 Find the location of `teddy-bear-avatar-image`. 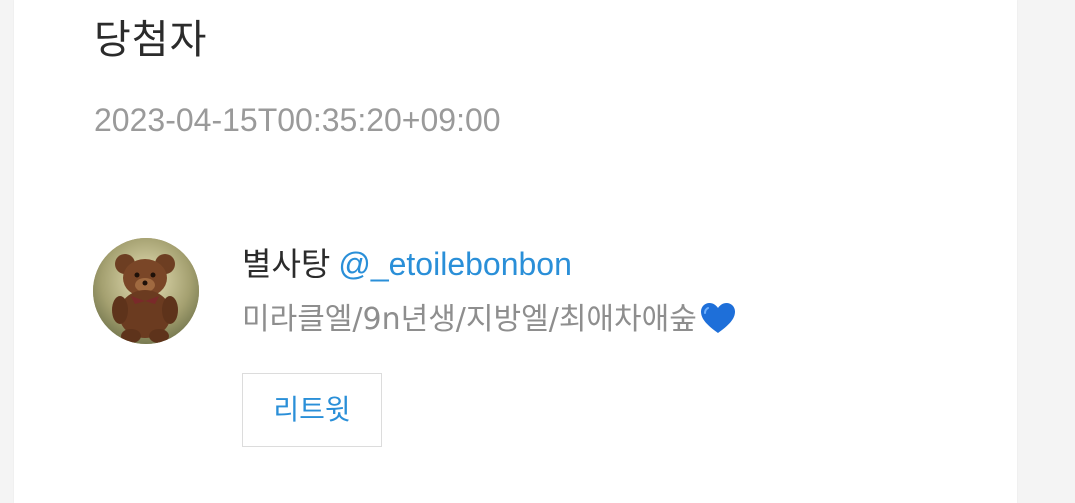

teddy-bear-avatar-image is located at coordinates (146, 291).